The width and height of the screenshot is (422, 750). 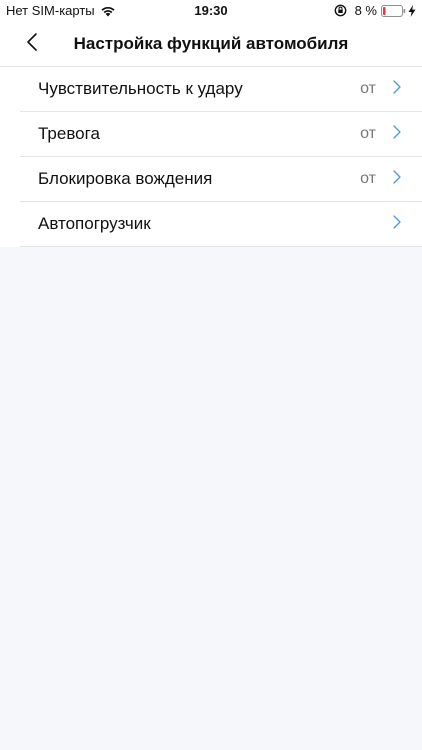 I want to click on setting-impact-sensitivity: Чувствительность к удару от, so click(x=221, y=89).